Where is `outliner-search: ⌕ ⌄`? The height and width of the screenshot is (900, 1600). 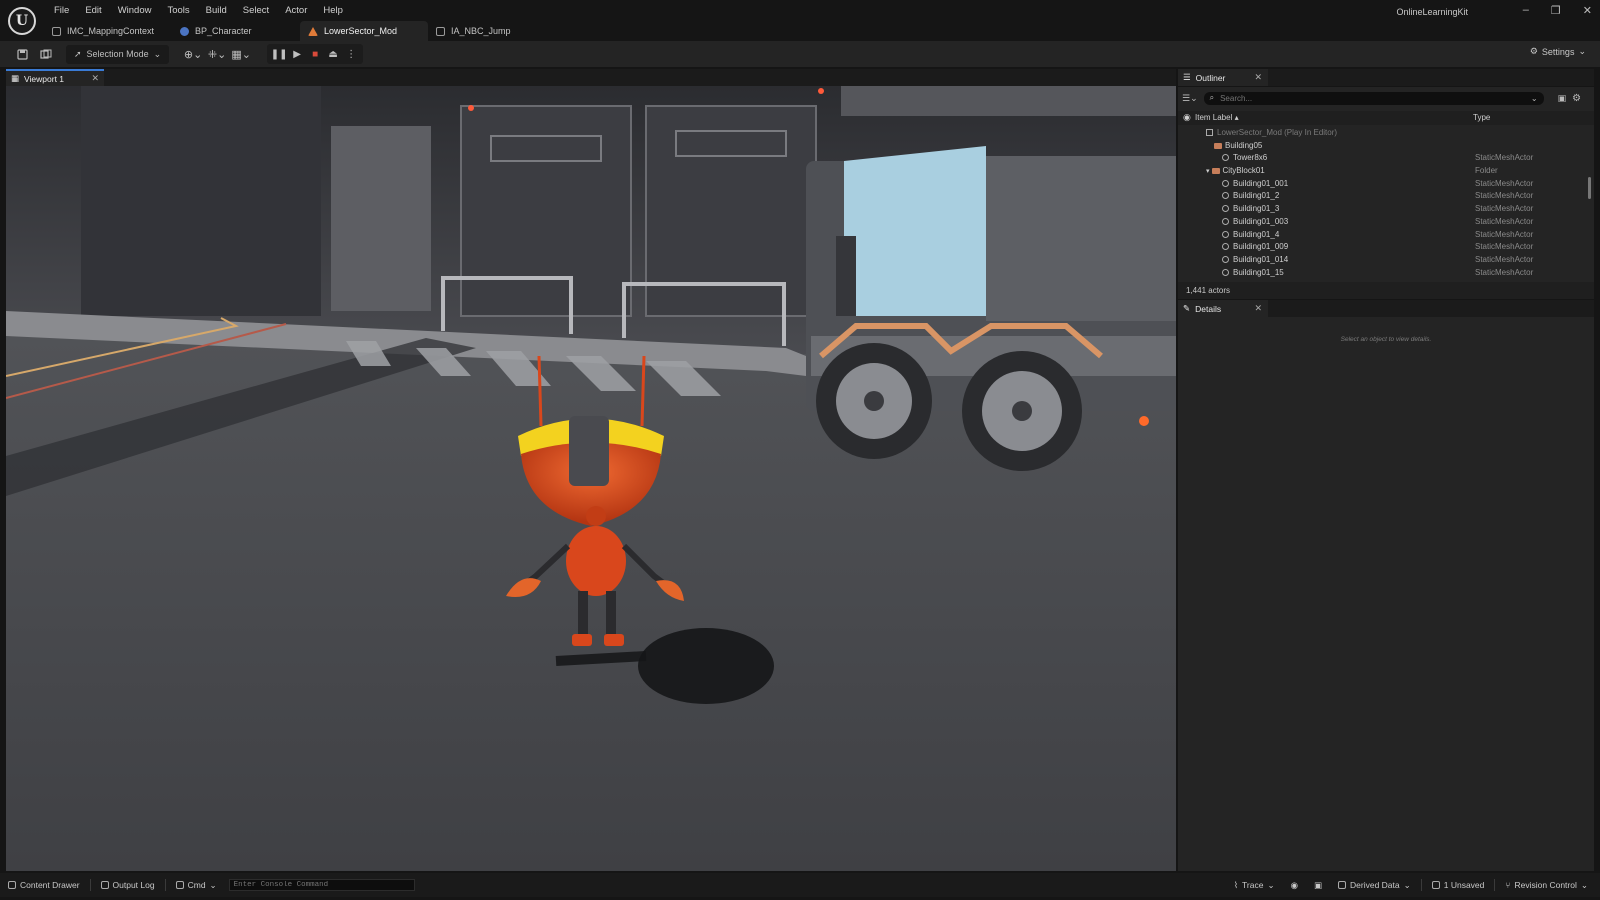 outliner-search: ⌕ ⌄ is located at coordinates (1373, 98).